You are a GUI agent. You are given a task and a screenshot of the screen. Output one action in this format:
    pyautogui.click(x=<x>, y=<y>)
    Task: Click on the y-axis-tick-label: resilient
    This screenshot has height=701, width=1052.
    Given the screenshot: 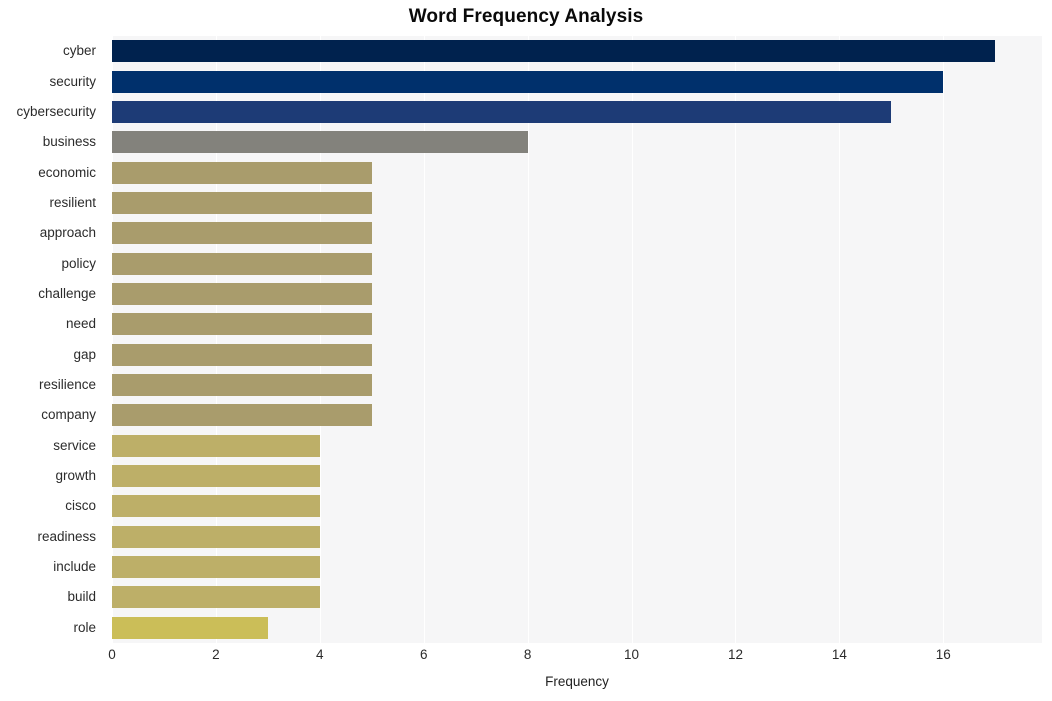 What is the action you would take?
    pyautogui.click(x=72, y=202)
    